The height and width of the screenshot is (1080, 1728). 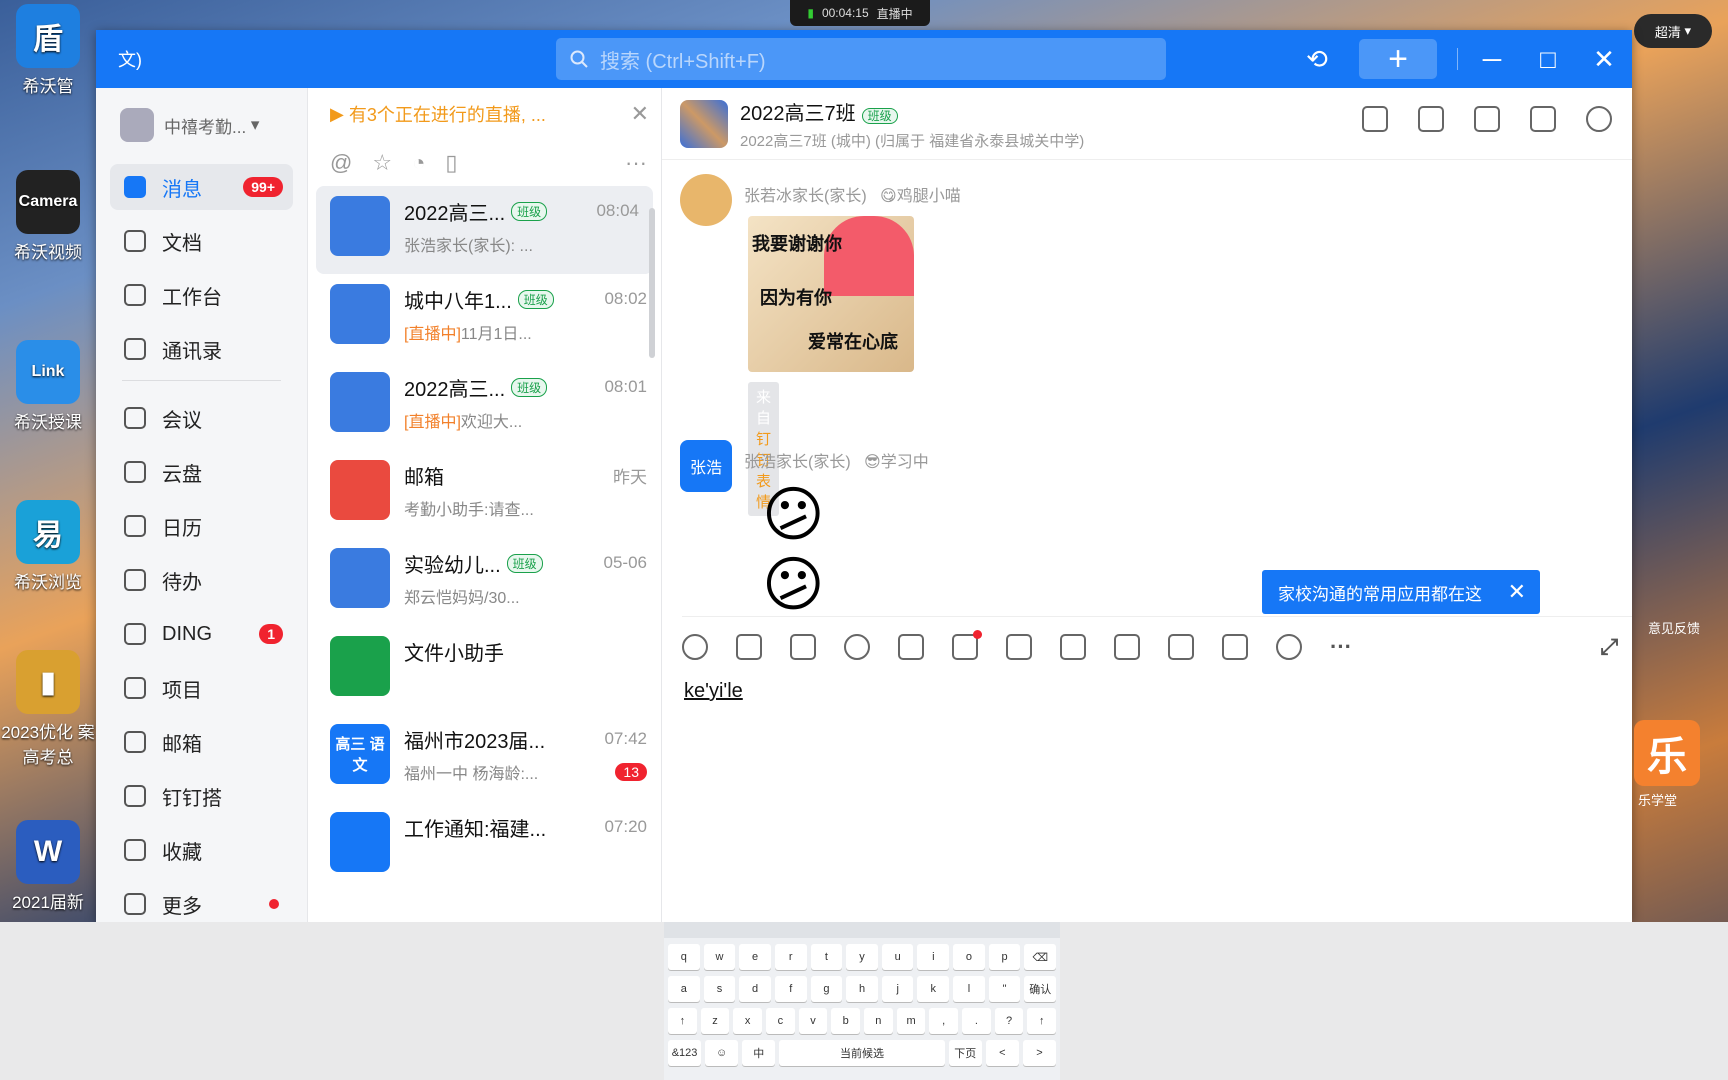 I want to click on sidebar-item: 收藏, so click(x=201, y=850).